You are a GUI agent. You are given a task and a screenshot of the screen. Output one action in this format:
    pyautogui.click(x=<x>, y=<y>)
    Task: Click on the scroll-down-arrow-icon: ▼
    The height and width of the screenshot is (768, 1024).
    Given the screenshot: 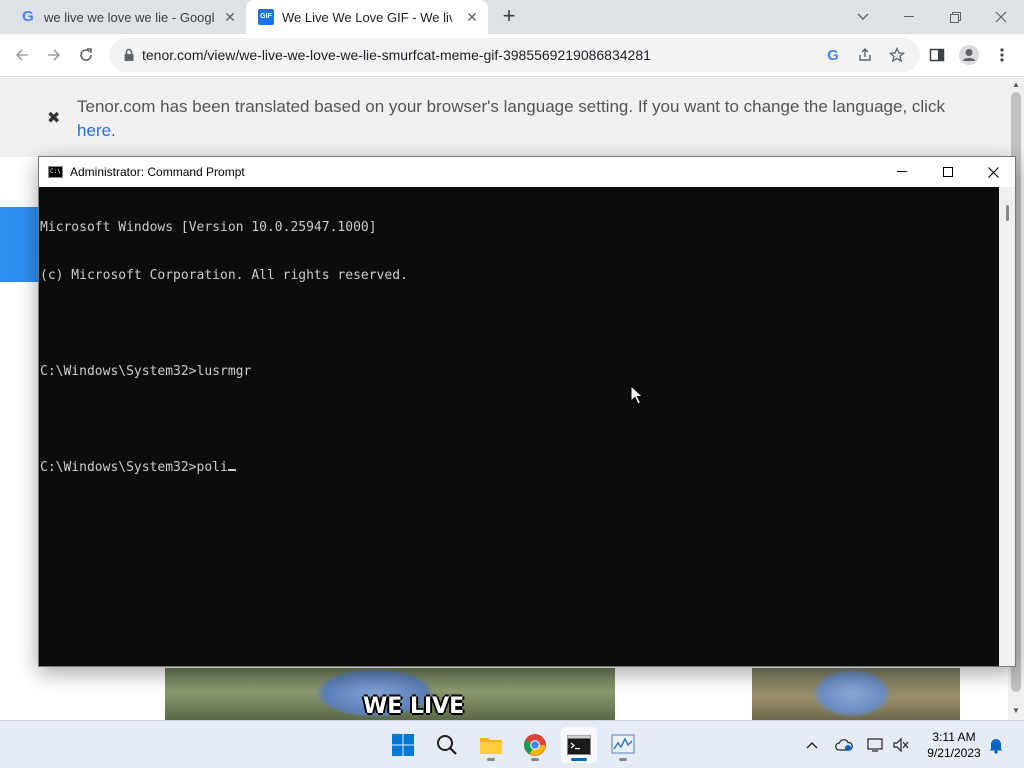 What is the action you would take?
    pyautogui.click(x=1016, y=710)
    